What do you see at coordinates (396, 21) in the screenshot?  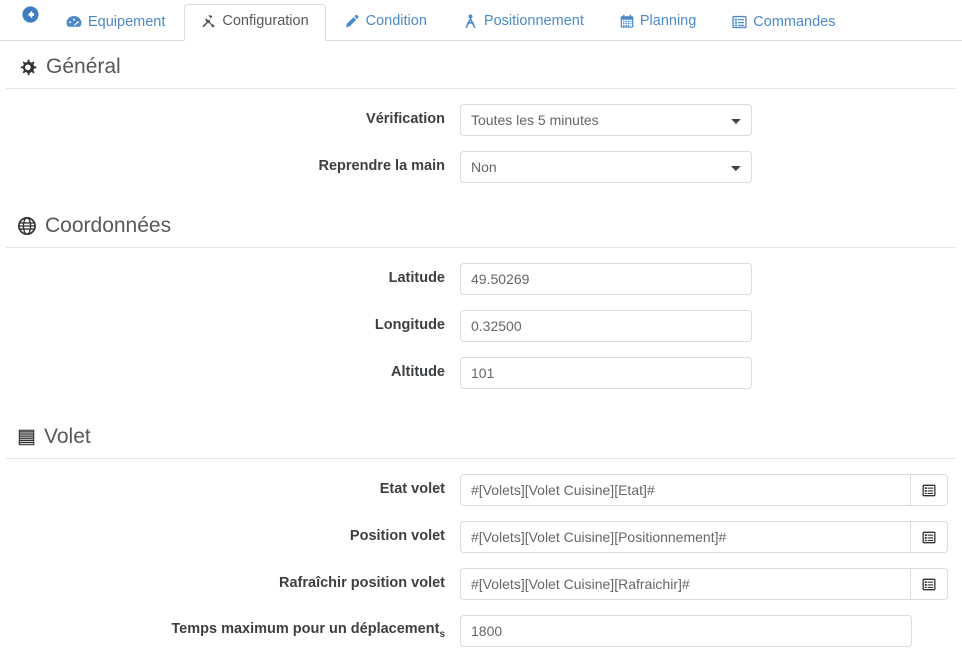 I see `tab-label: Condition` at bounding box center [396, 21].